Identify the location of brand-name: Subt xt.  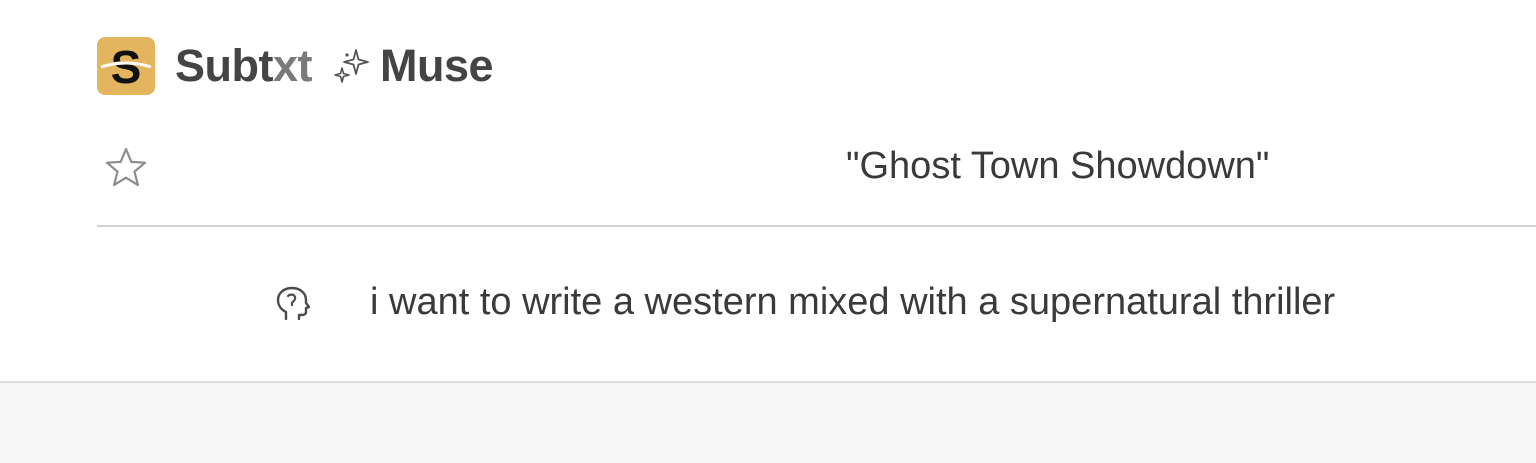
(244, 66).